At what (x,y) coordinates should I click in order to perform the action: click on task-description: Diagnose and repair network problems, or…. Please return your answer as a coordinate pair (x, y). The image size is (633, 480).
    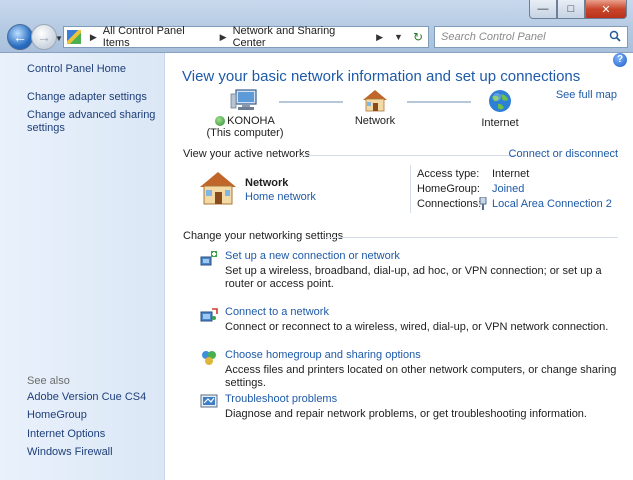
    Looking at the image, I should click on (406, 414).